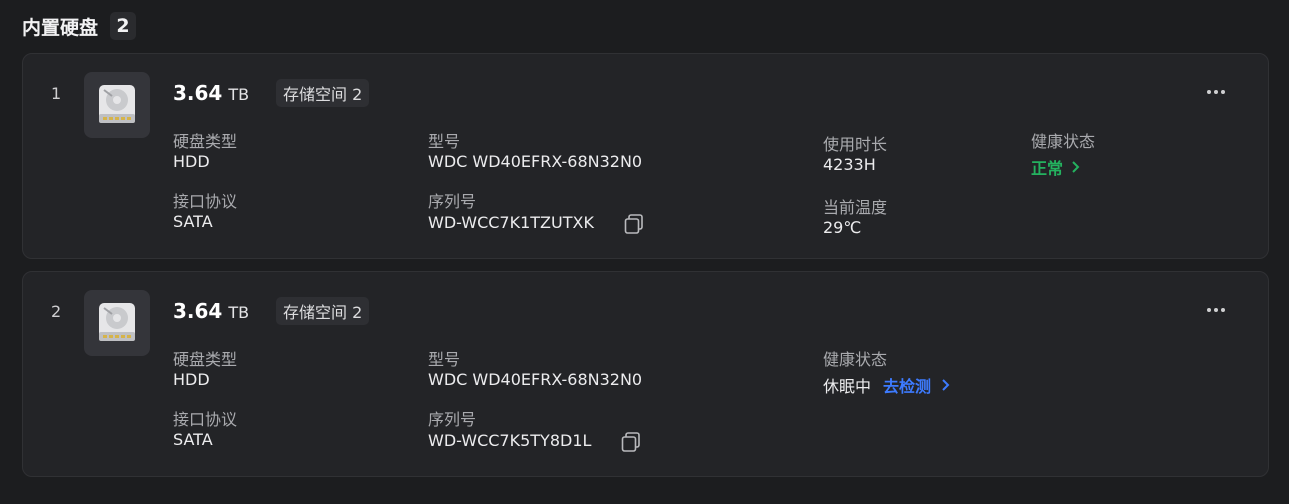 The image size is (1289, 504). I want to click on health-state-value: 休眠中, so click(847, 386).